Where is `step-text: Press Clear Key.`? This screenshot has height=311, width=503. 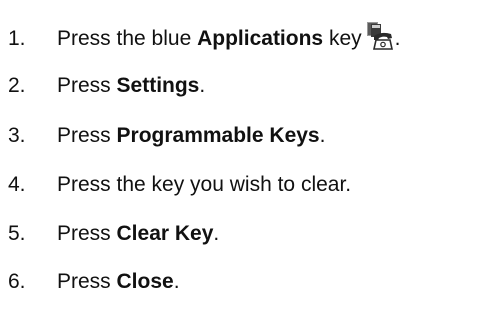 step-text: Press Clear Key. is located at coordinates (138, 234).